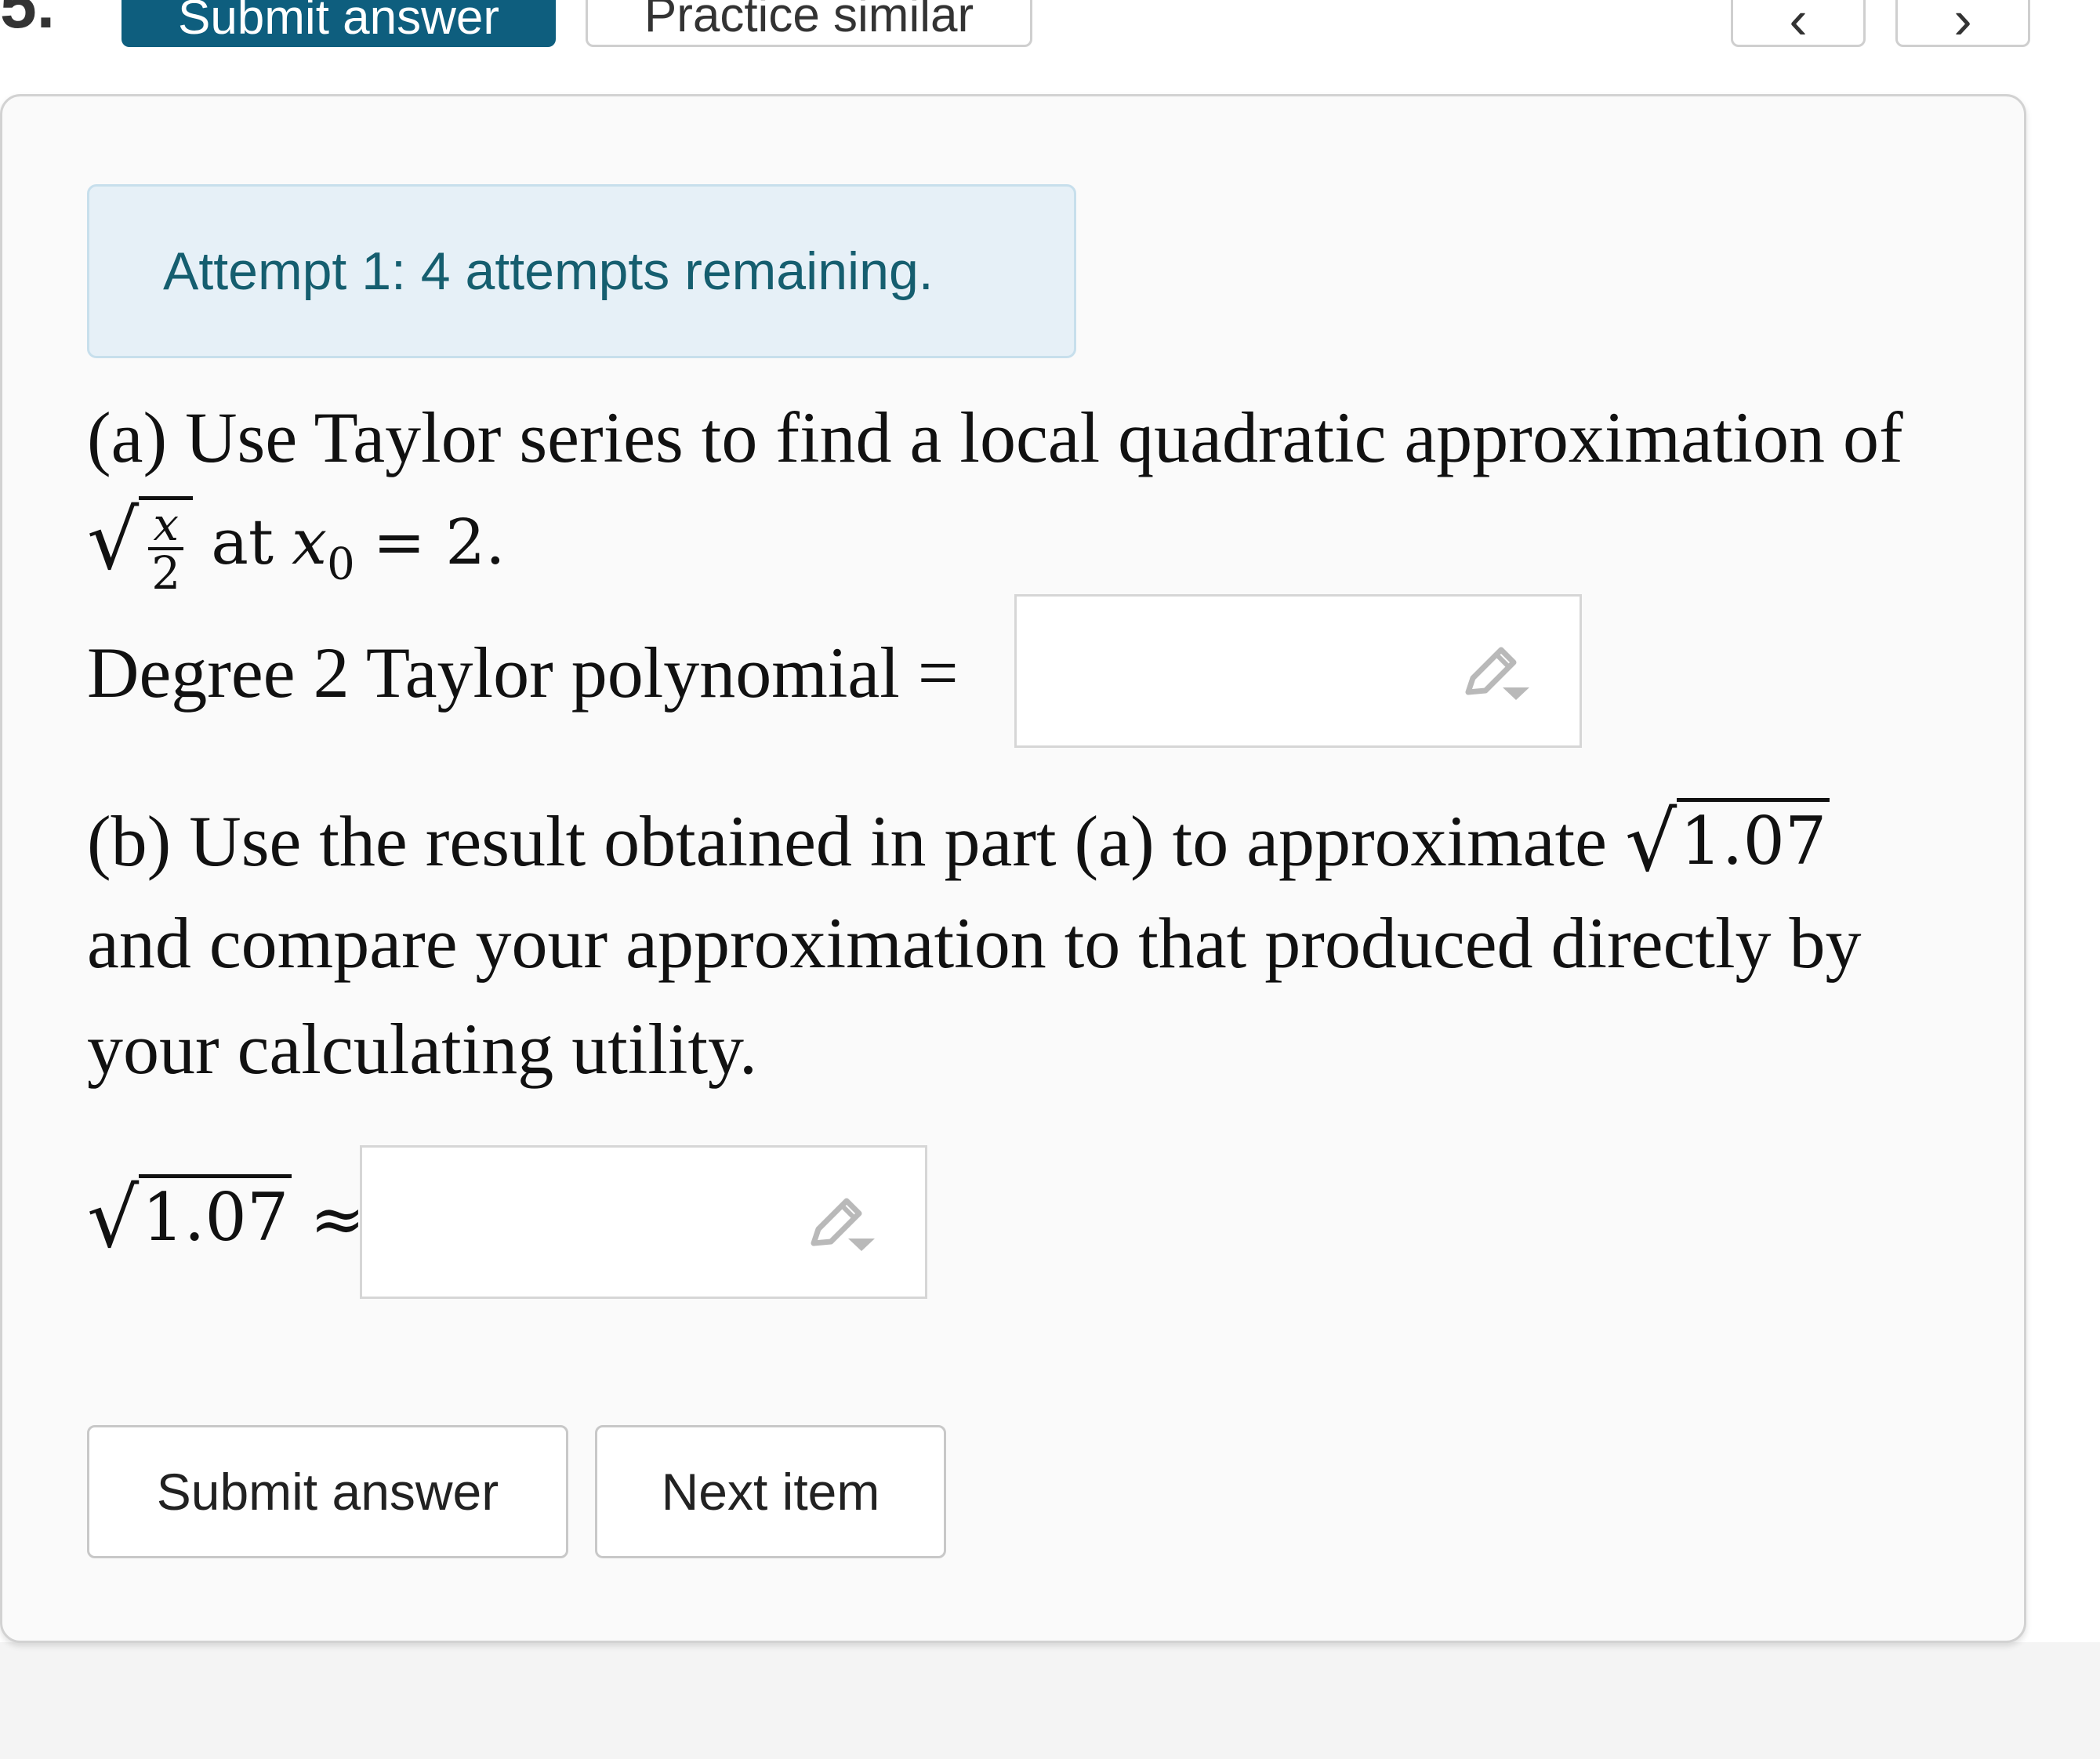 The height and width of the screenshot is (1759, 2100). Describe the element at coordinates (243, 542) in the screenshot. I see `at-word: at` at that location.